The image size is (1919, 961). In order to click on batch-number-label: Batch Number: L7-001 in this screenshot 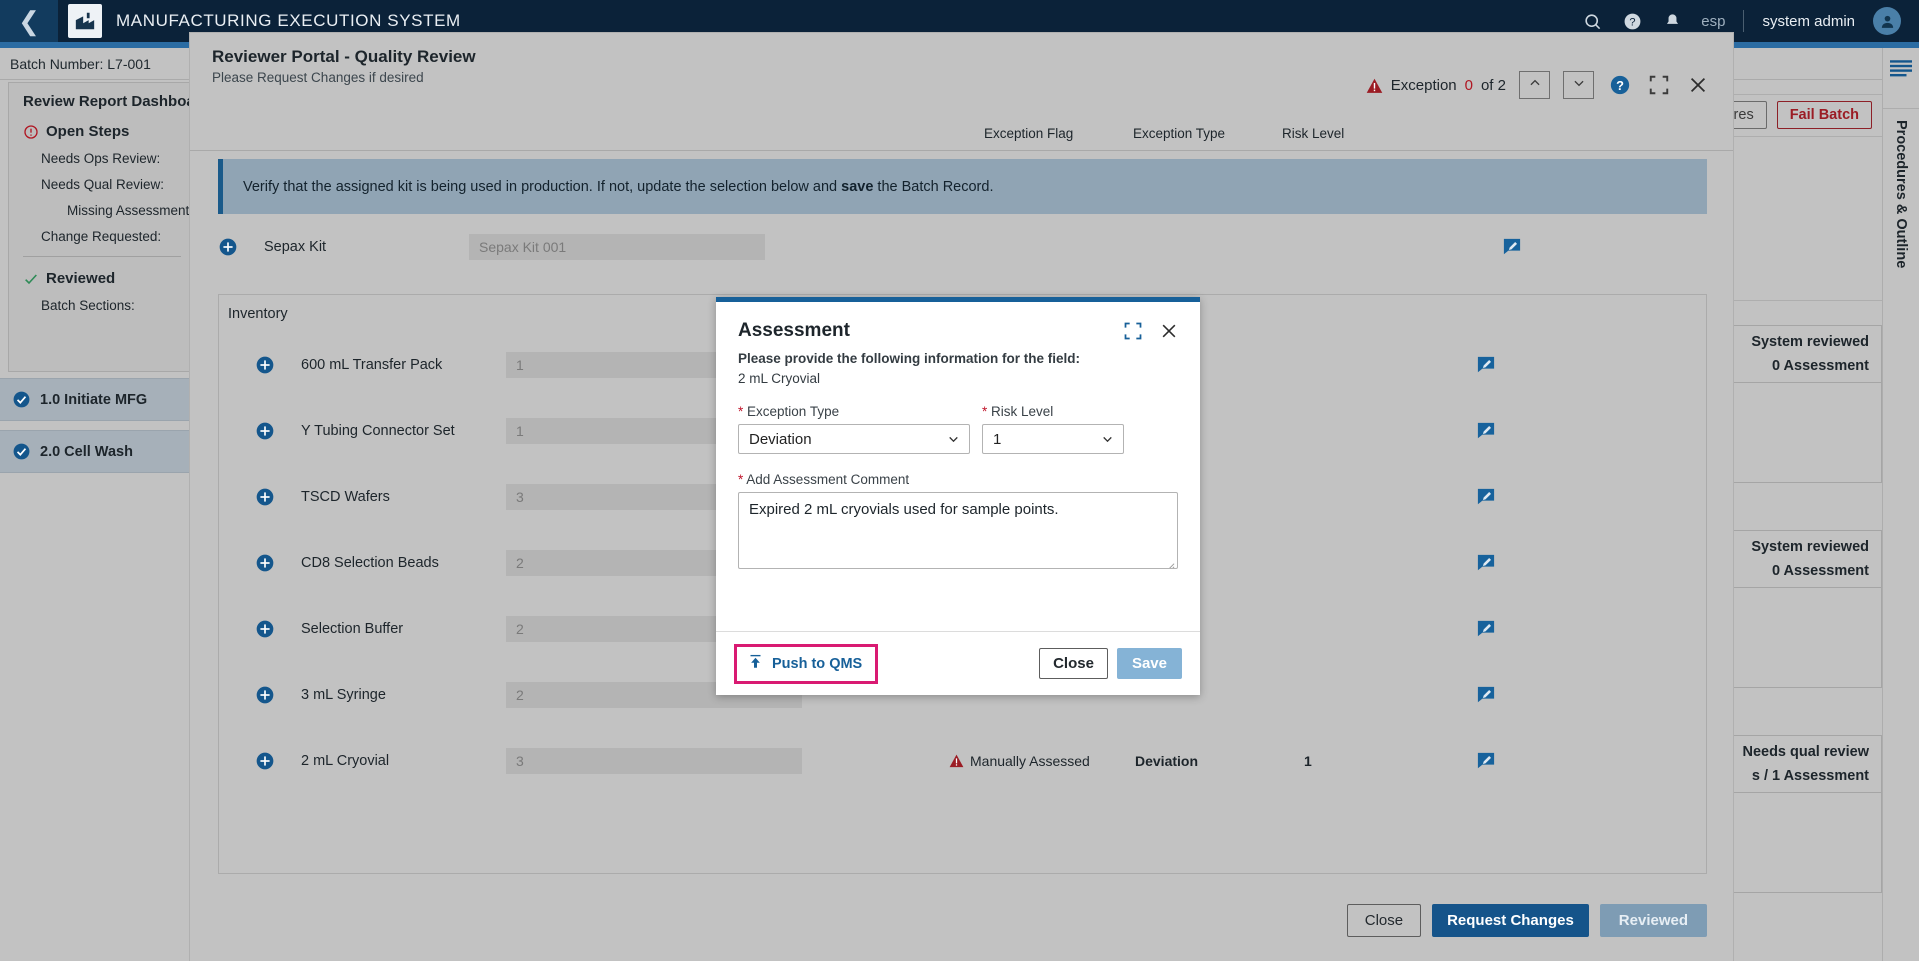, I will do `click(80, 63)`.